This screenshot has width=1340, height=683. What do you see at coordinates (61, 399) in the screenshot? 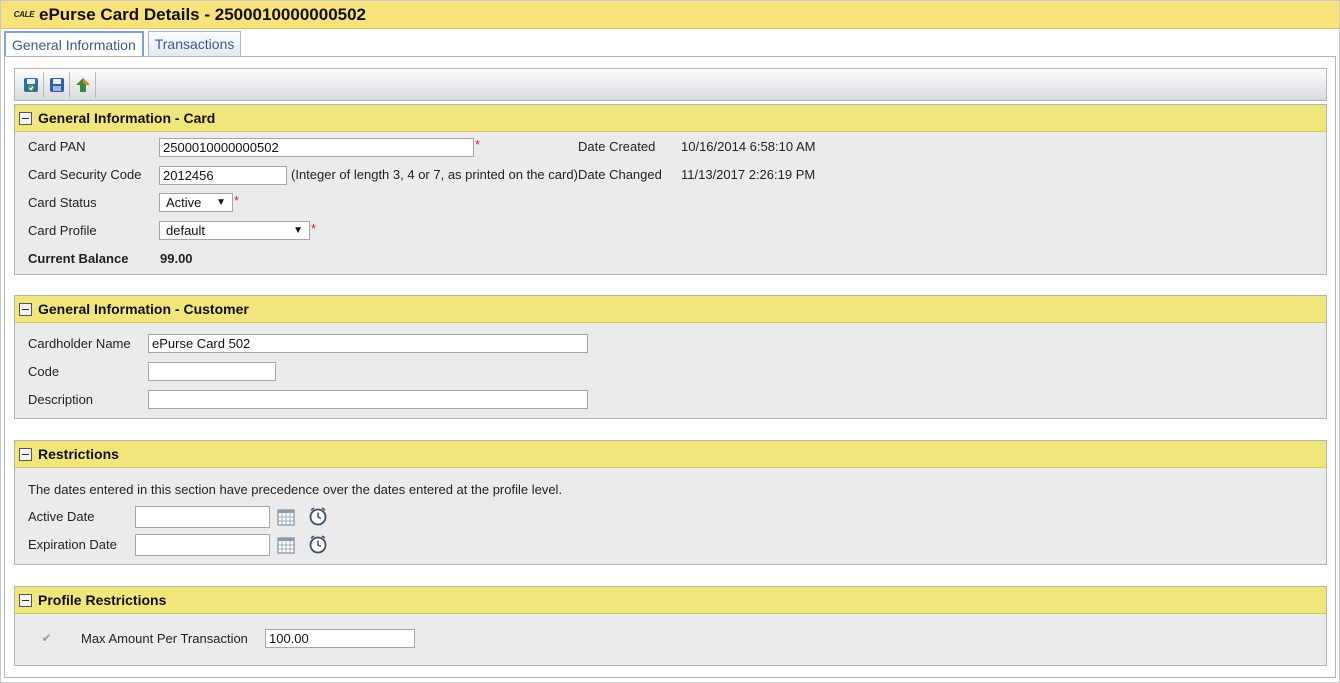
I see `description-label: Description` at bounding box center [61, 399].